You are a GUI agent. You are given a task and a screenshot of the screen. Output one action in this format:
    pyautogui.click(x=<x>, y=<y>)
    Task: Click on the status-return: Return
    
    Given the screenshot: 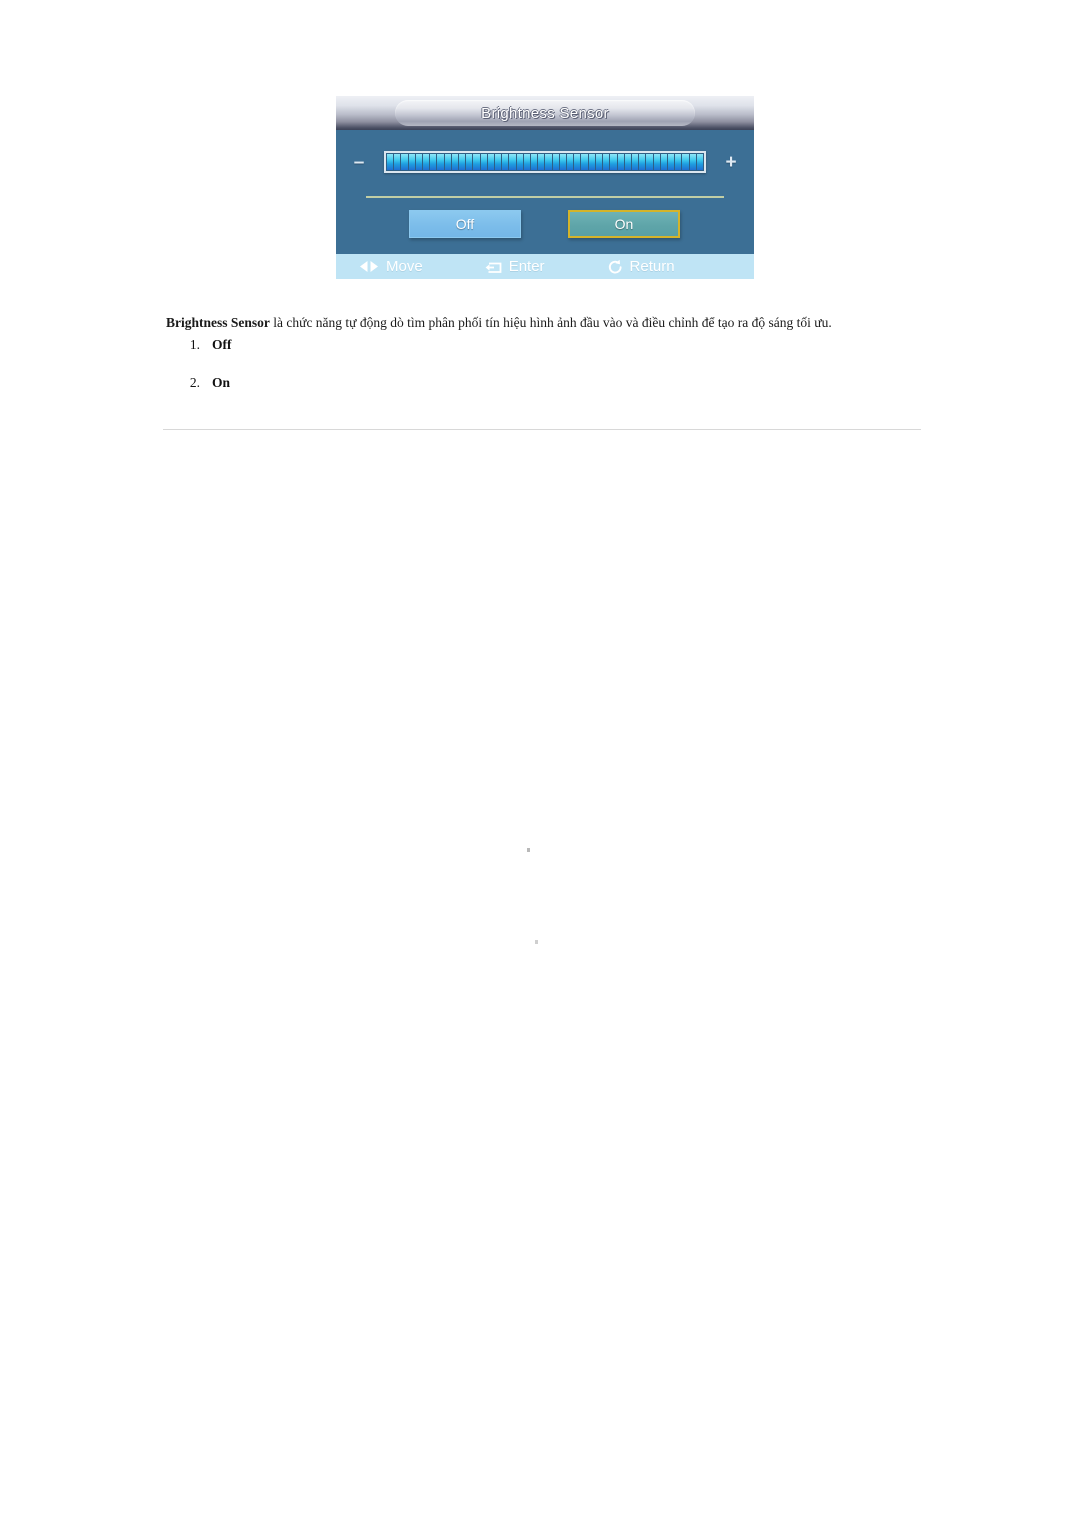 What is the action you would take?
    pyautogui.click(x=641, y=266)
    